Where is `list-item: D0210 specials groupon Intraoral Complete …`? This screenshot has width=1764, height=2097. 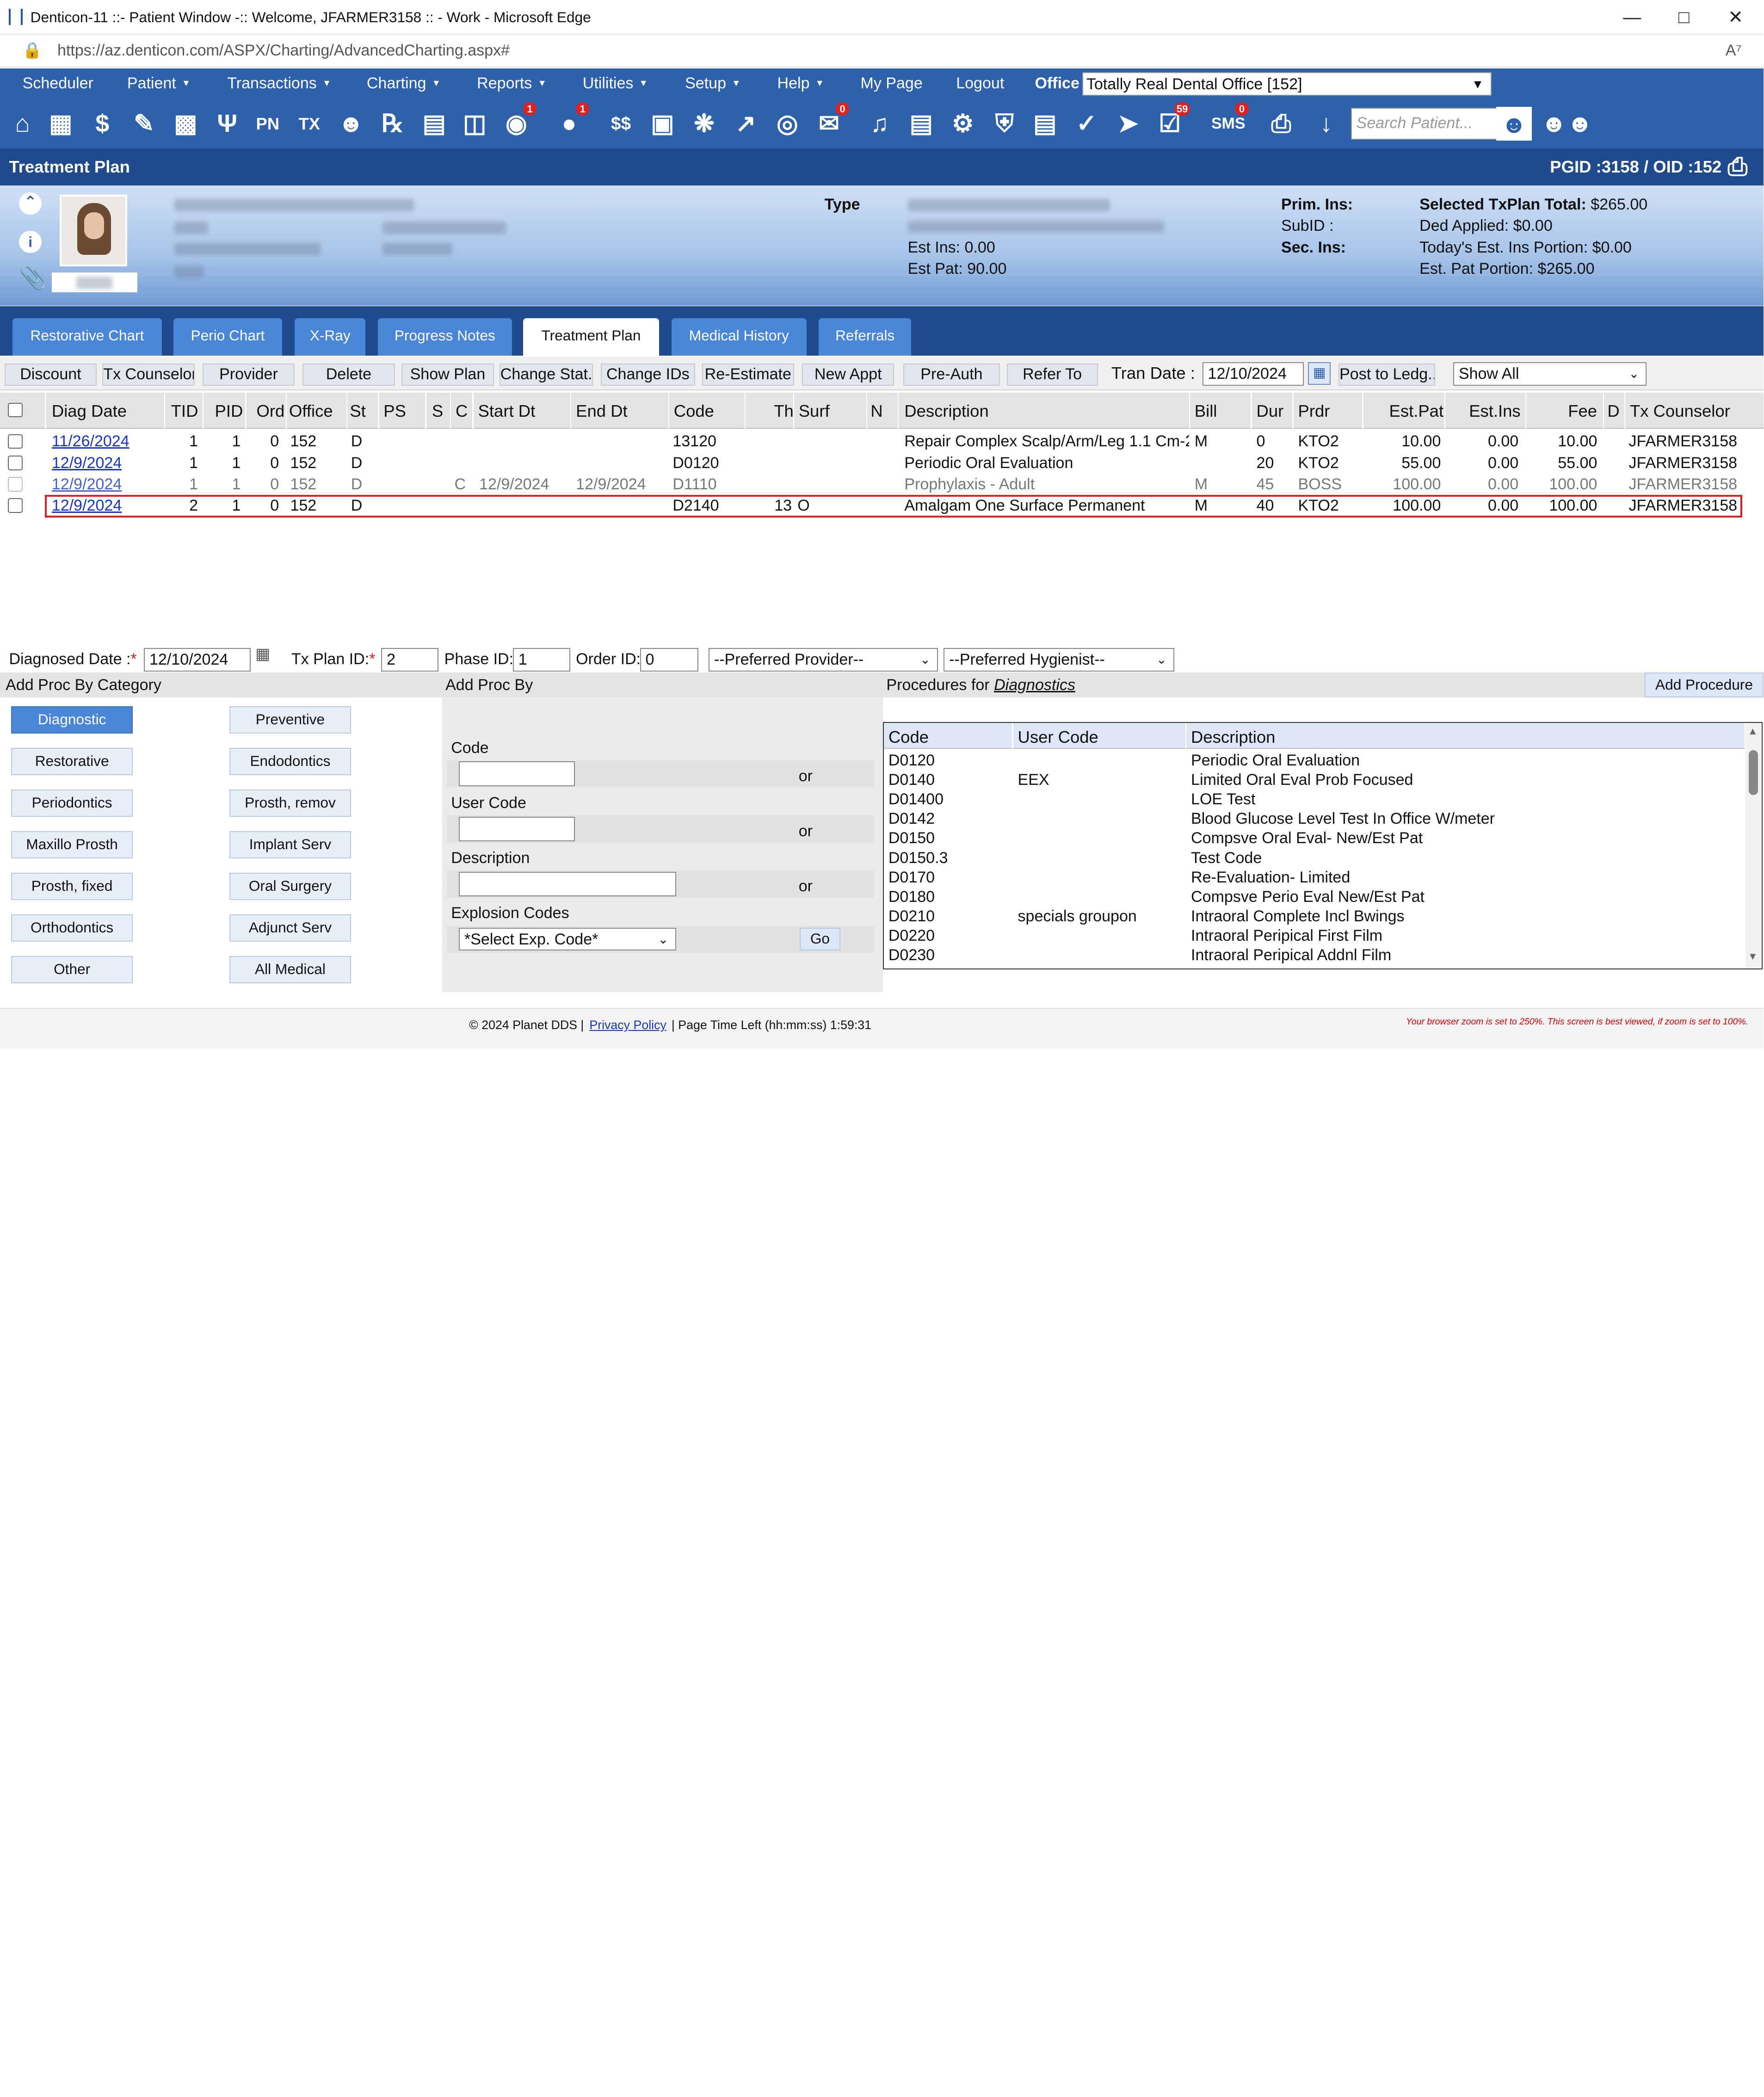 list-item: D0210 specials groupon Intraoral Complete … is located at coordinates (1314, 917).